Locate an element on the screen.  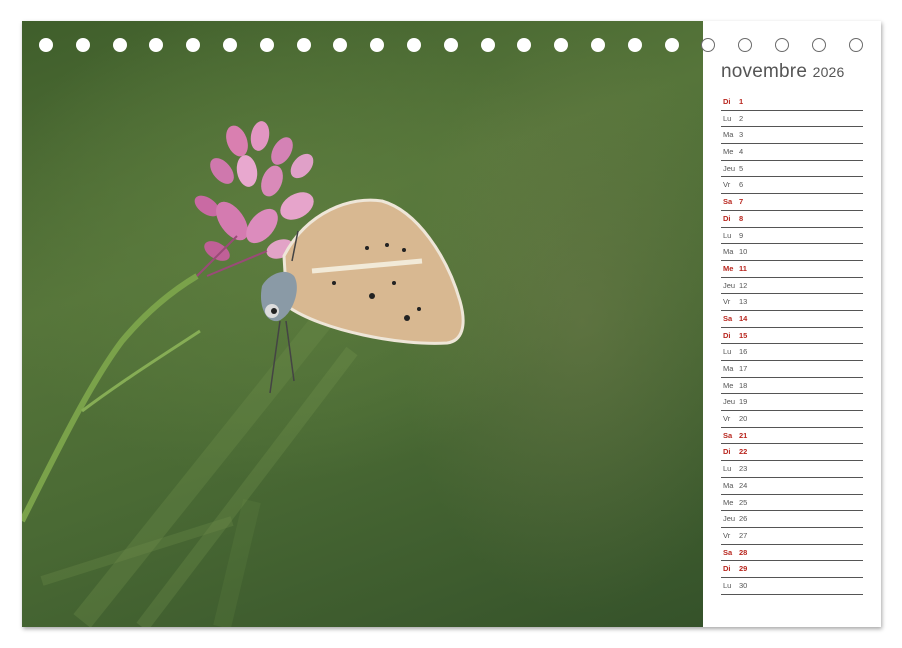
day-row: Lu 9 is located at coordinates (792, 236).